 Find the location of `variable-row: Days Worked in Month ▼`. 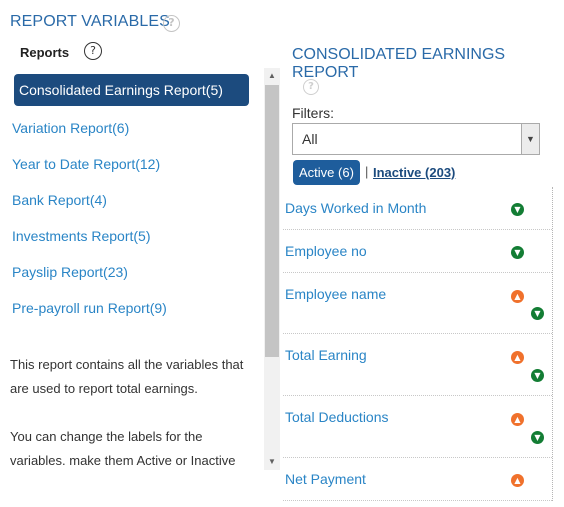

variable-row: Days Worked in Month ▼ is located at coordinates (417, 208).